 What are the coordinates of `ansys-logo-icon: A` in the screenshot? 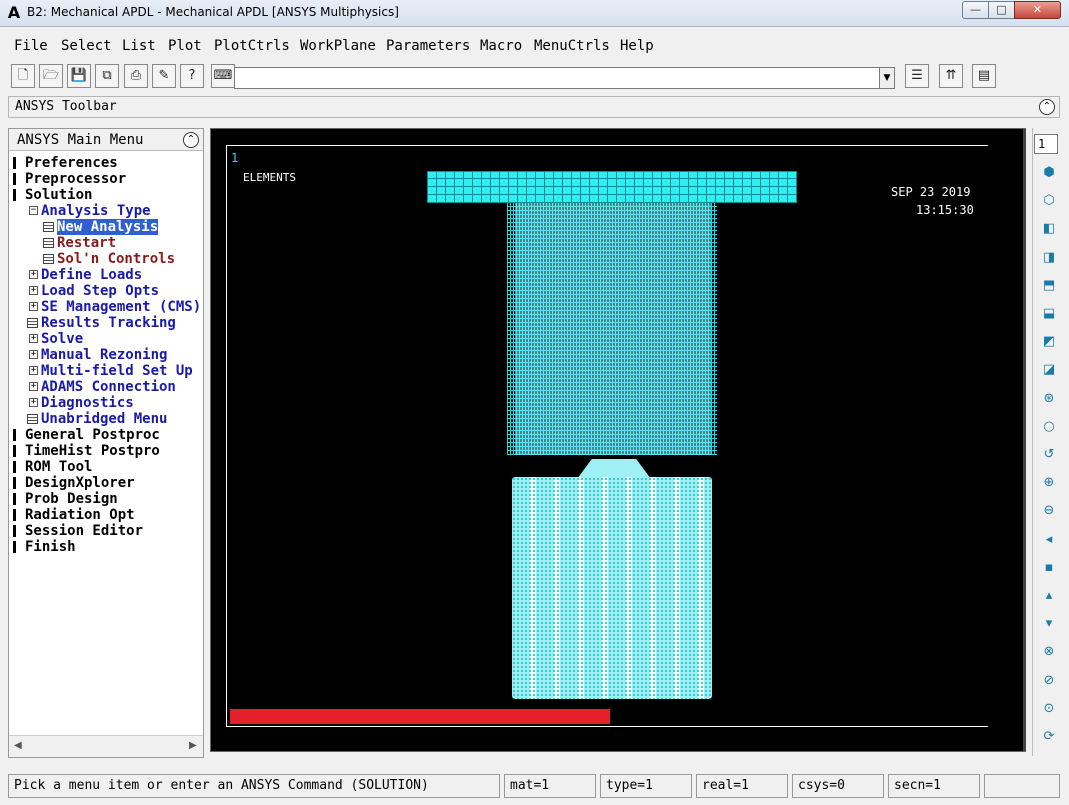 It's located at (14, 12).